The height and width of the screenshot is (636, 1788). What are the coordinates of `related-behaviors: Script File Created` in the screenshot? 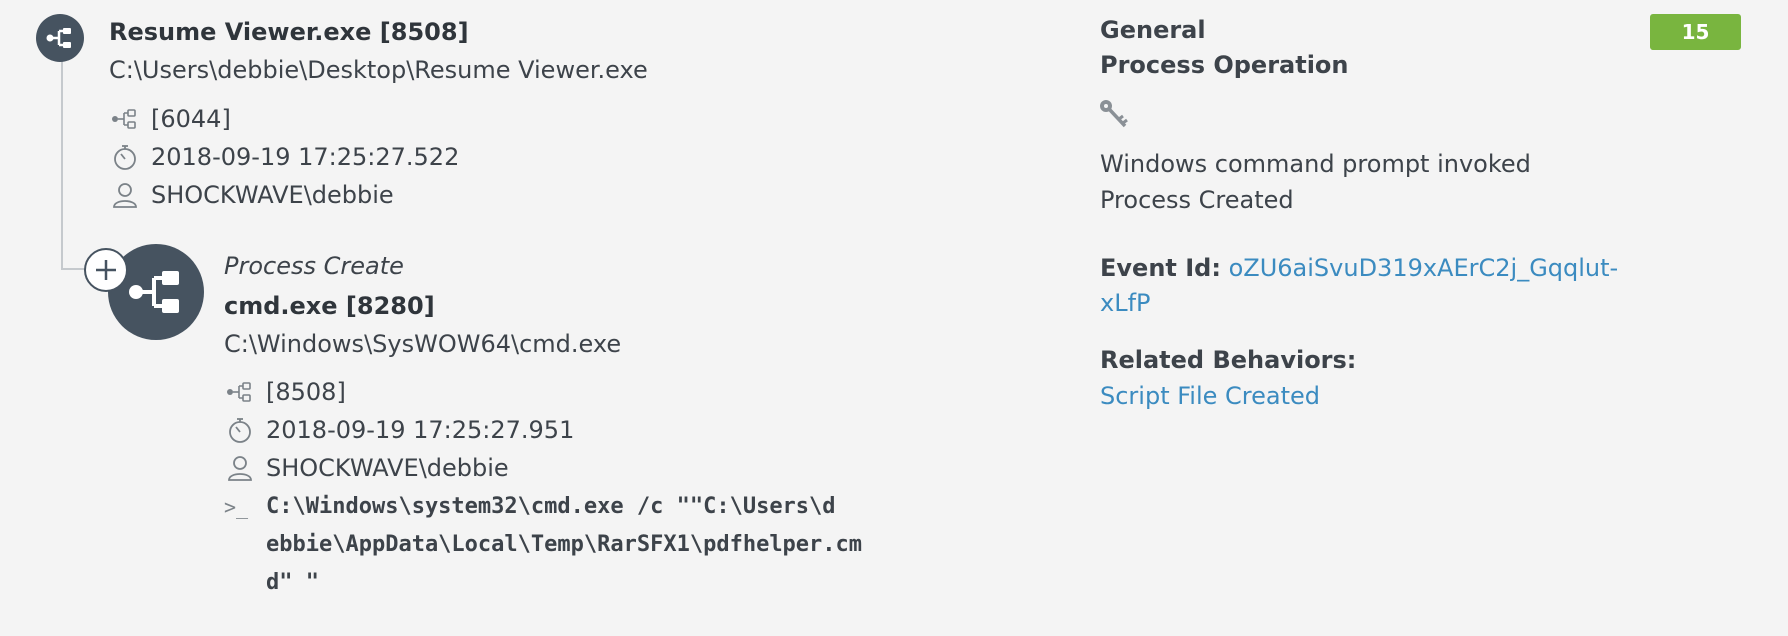 It's located at (1210, 396).